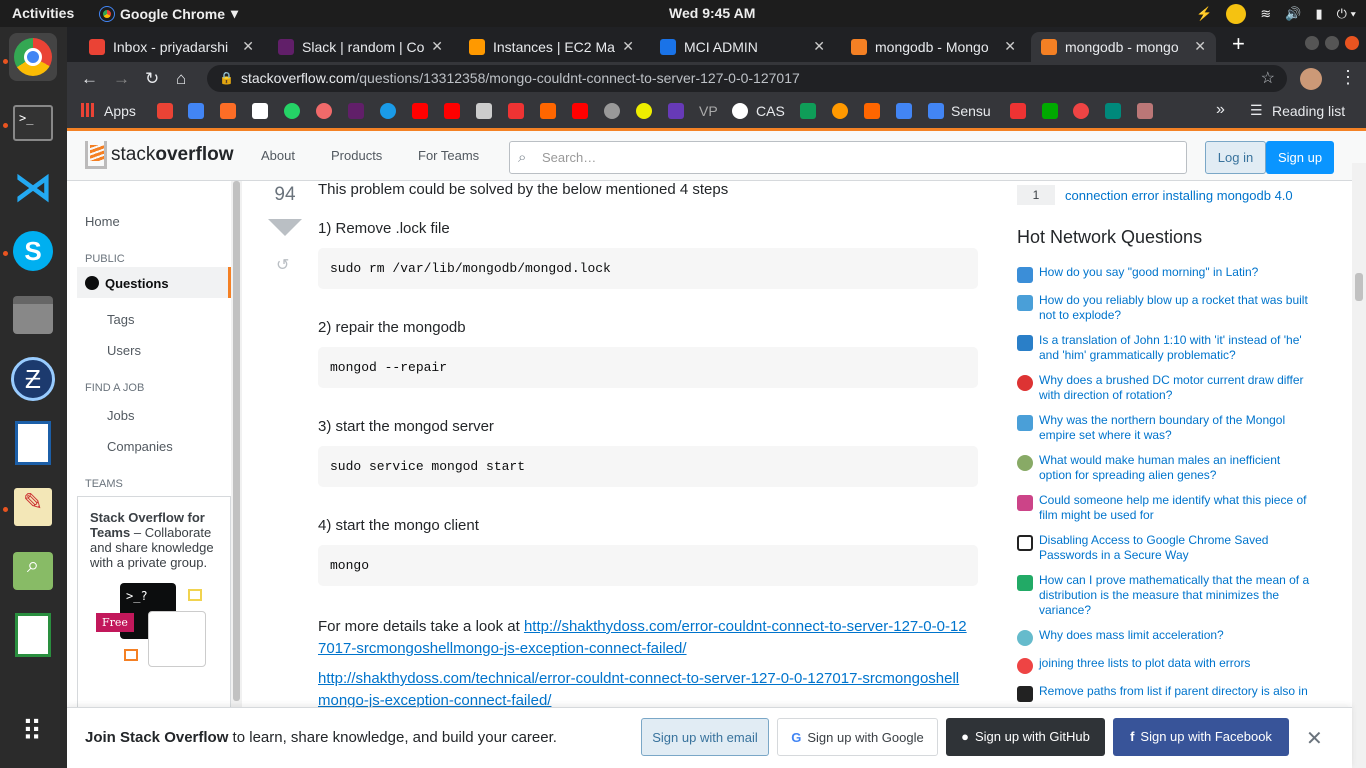  Describe the element at coordinates (484, 111) in the screenshot. I see `edu-bookmark-icon` at that location.